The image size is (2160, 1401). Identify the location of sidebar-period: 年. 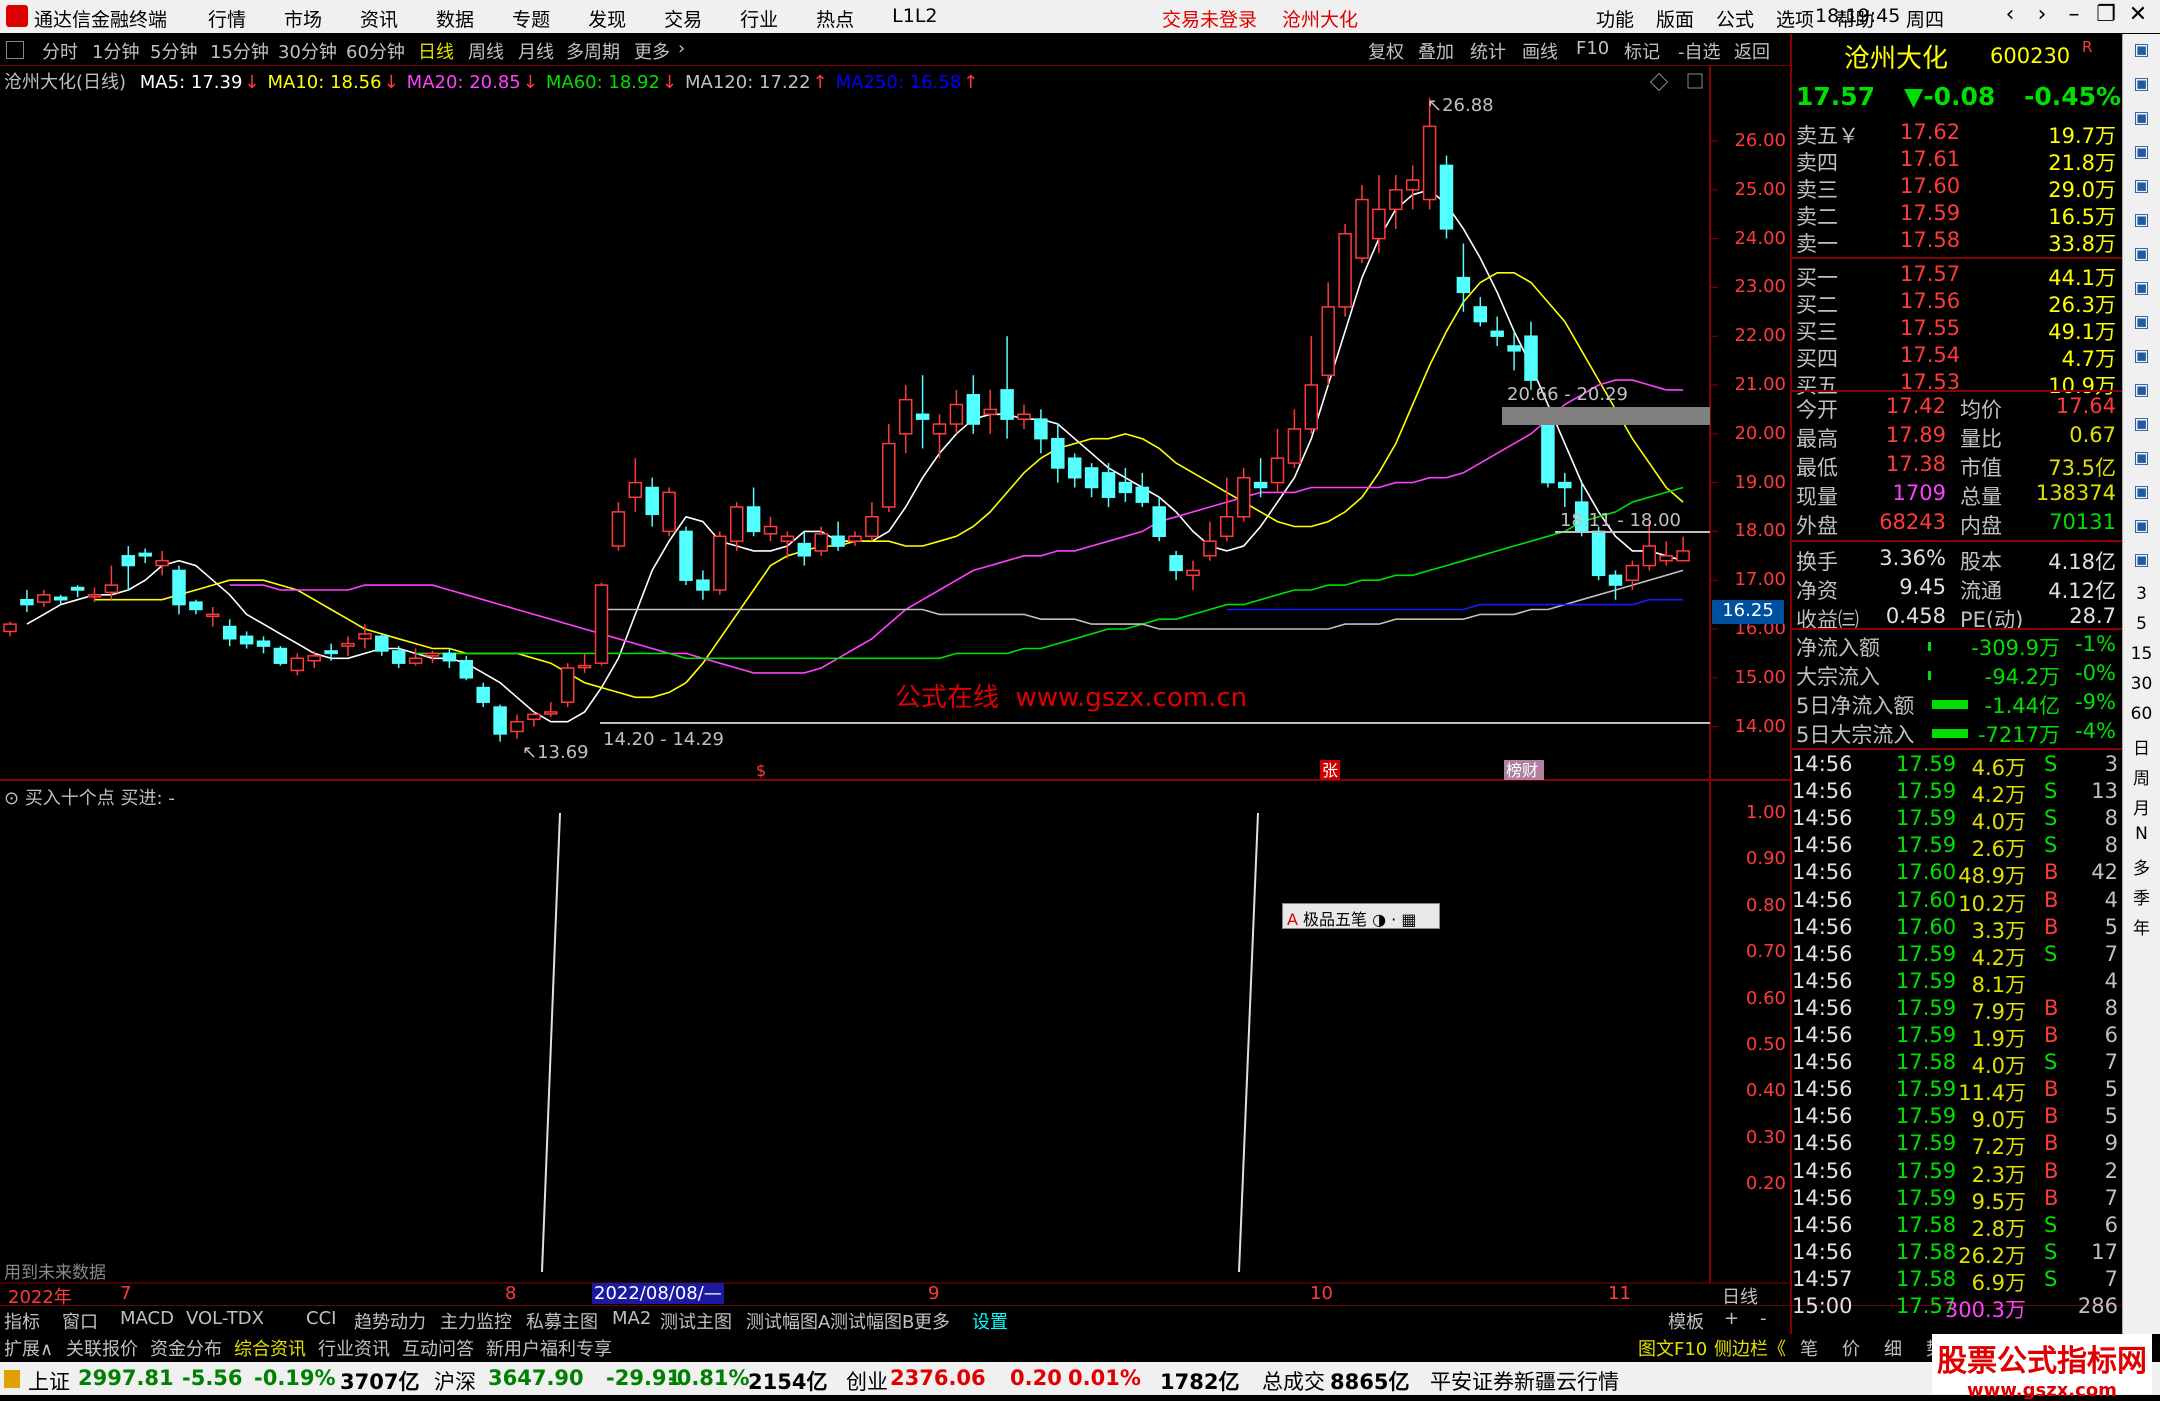
(2141, 928).